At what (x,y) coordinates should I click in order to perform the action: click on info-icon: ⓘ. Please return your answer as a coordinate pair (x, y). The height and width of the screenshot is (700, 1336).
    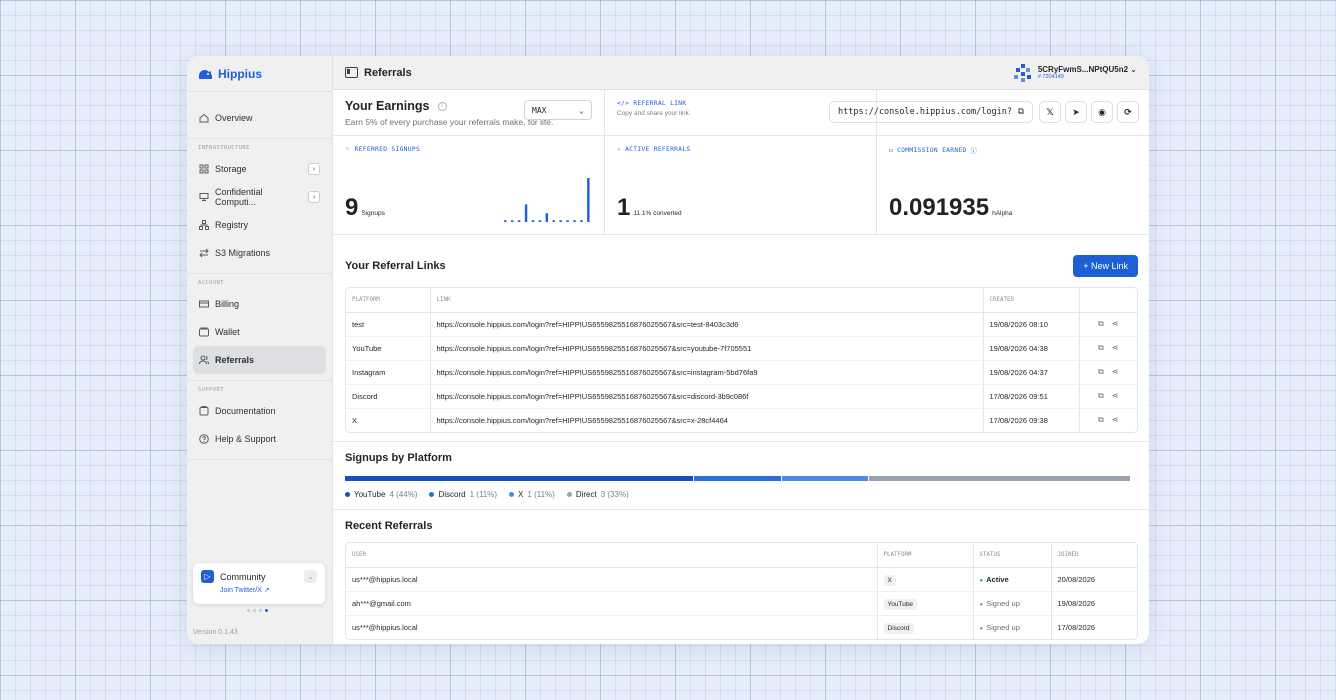
    Looking at the image, I should click on (974, 150).